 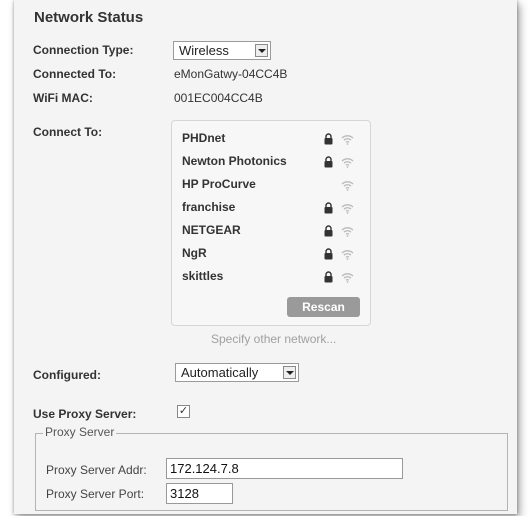 What do you see at coordinates (96, 470) in the screenshot?
I see `proxy-addr-label: Proxy Server Addr:` at bounding box center [96, 470].